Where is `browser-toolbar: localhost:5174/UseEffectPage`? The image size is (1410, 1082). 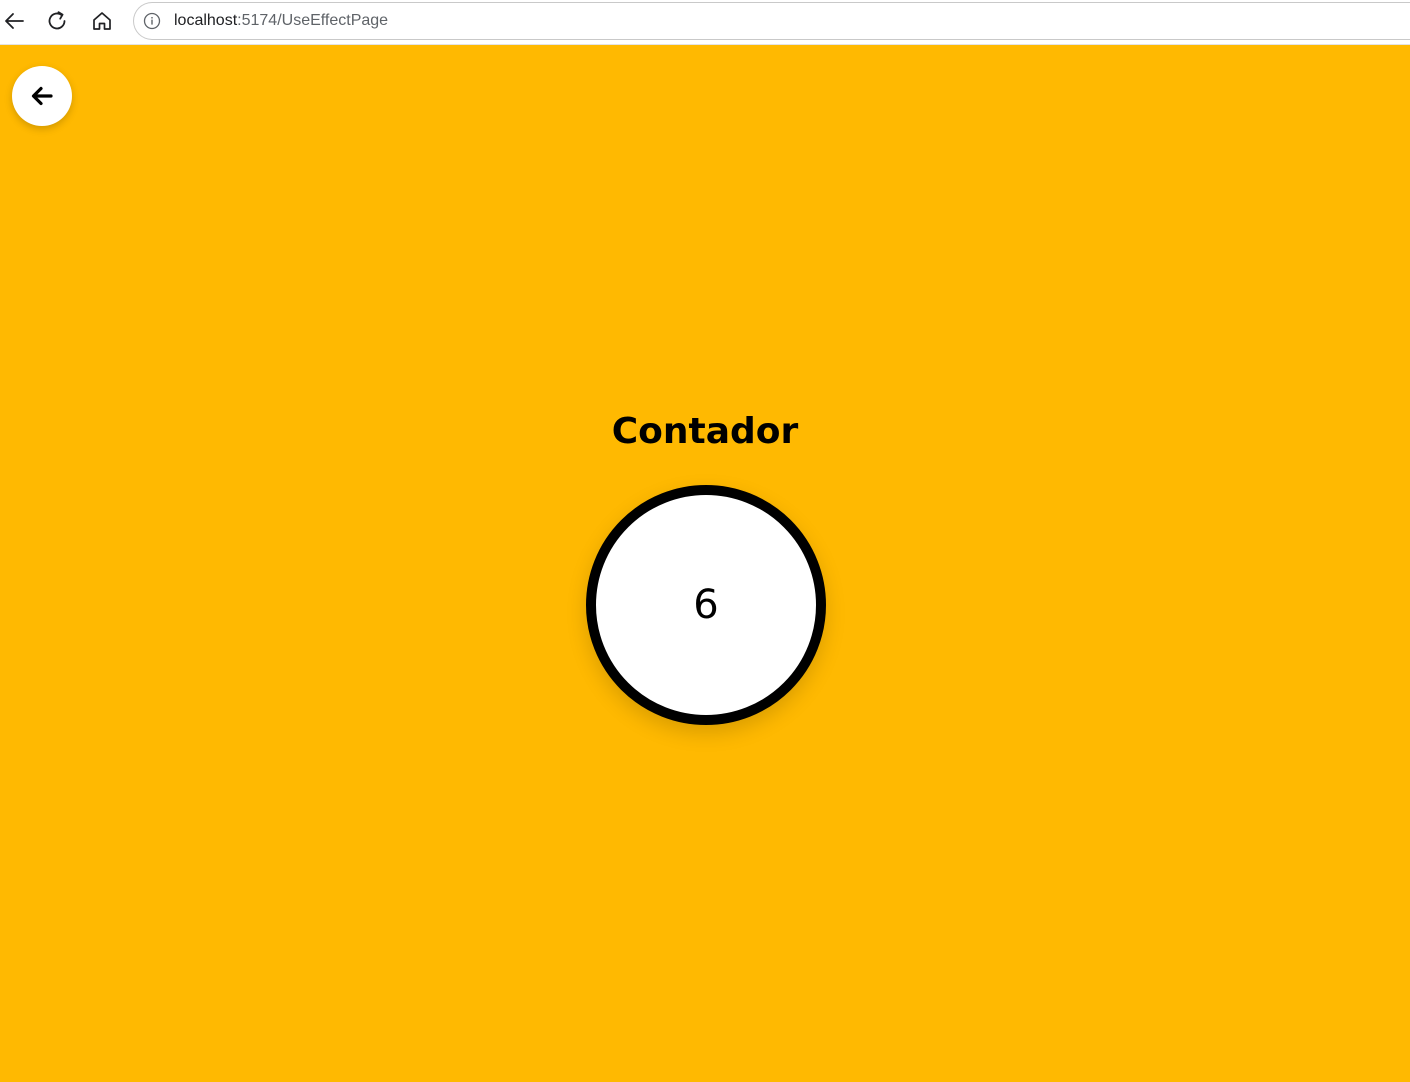 browser-toolbar: localhost:5174/UseEffectPage is located at coordinates (705, 22).